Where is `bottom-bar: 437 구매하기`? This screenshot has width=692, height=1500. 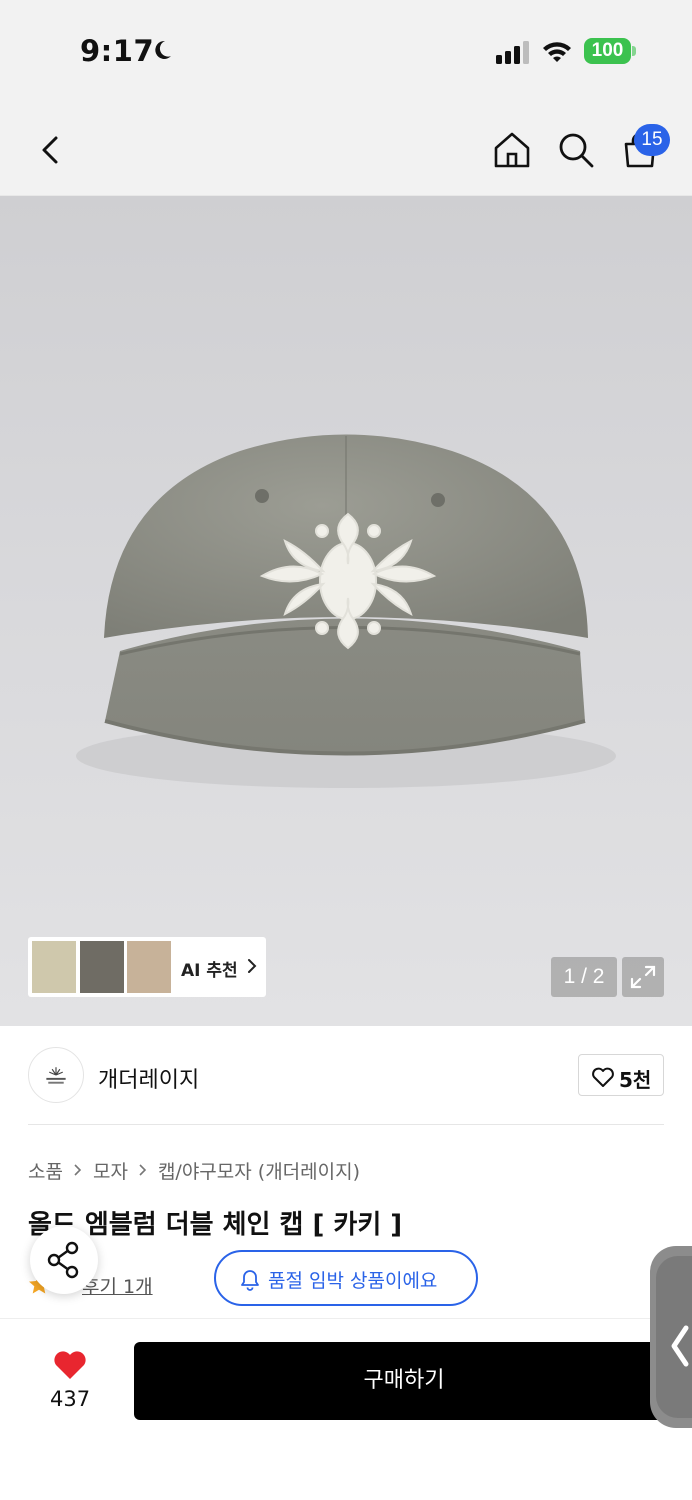 bottom-bar: 437 구매하기 is located at coordinates (346, 1409).